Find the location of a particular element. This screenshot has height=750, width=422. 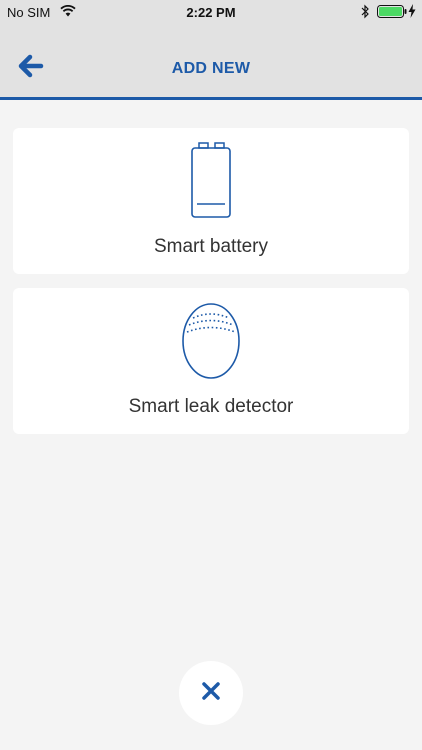

close-button is located at coordinates (211, 693).